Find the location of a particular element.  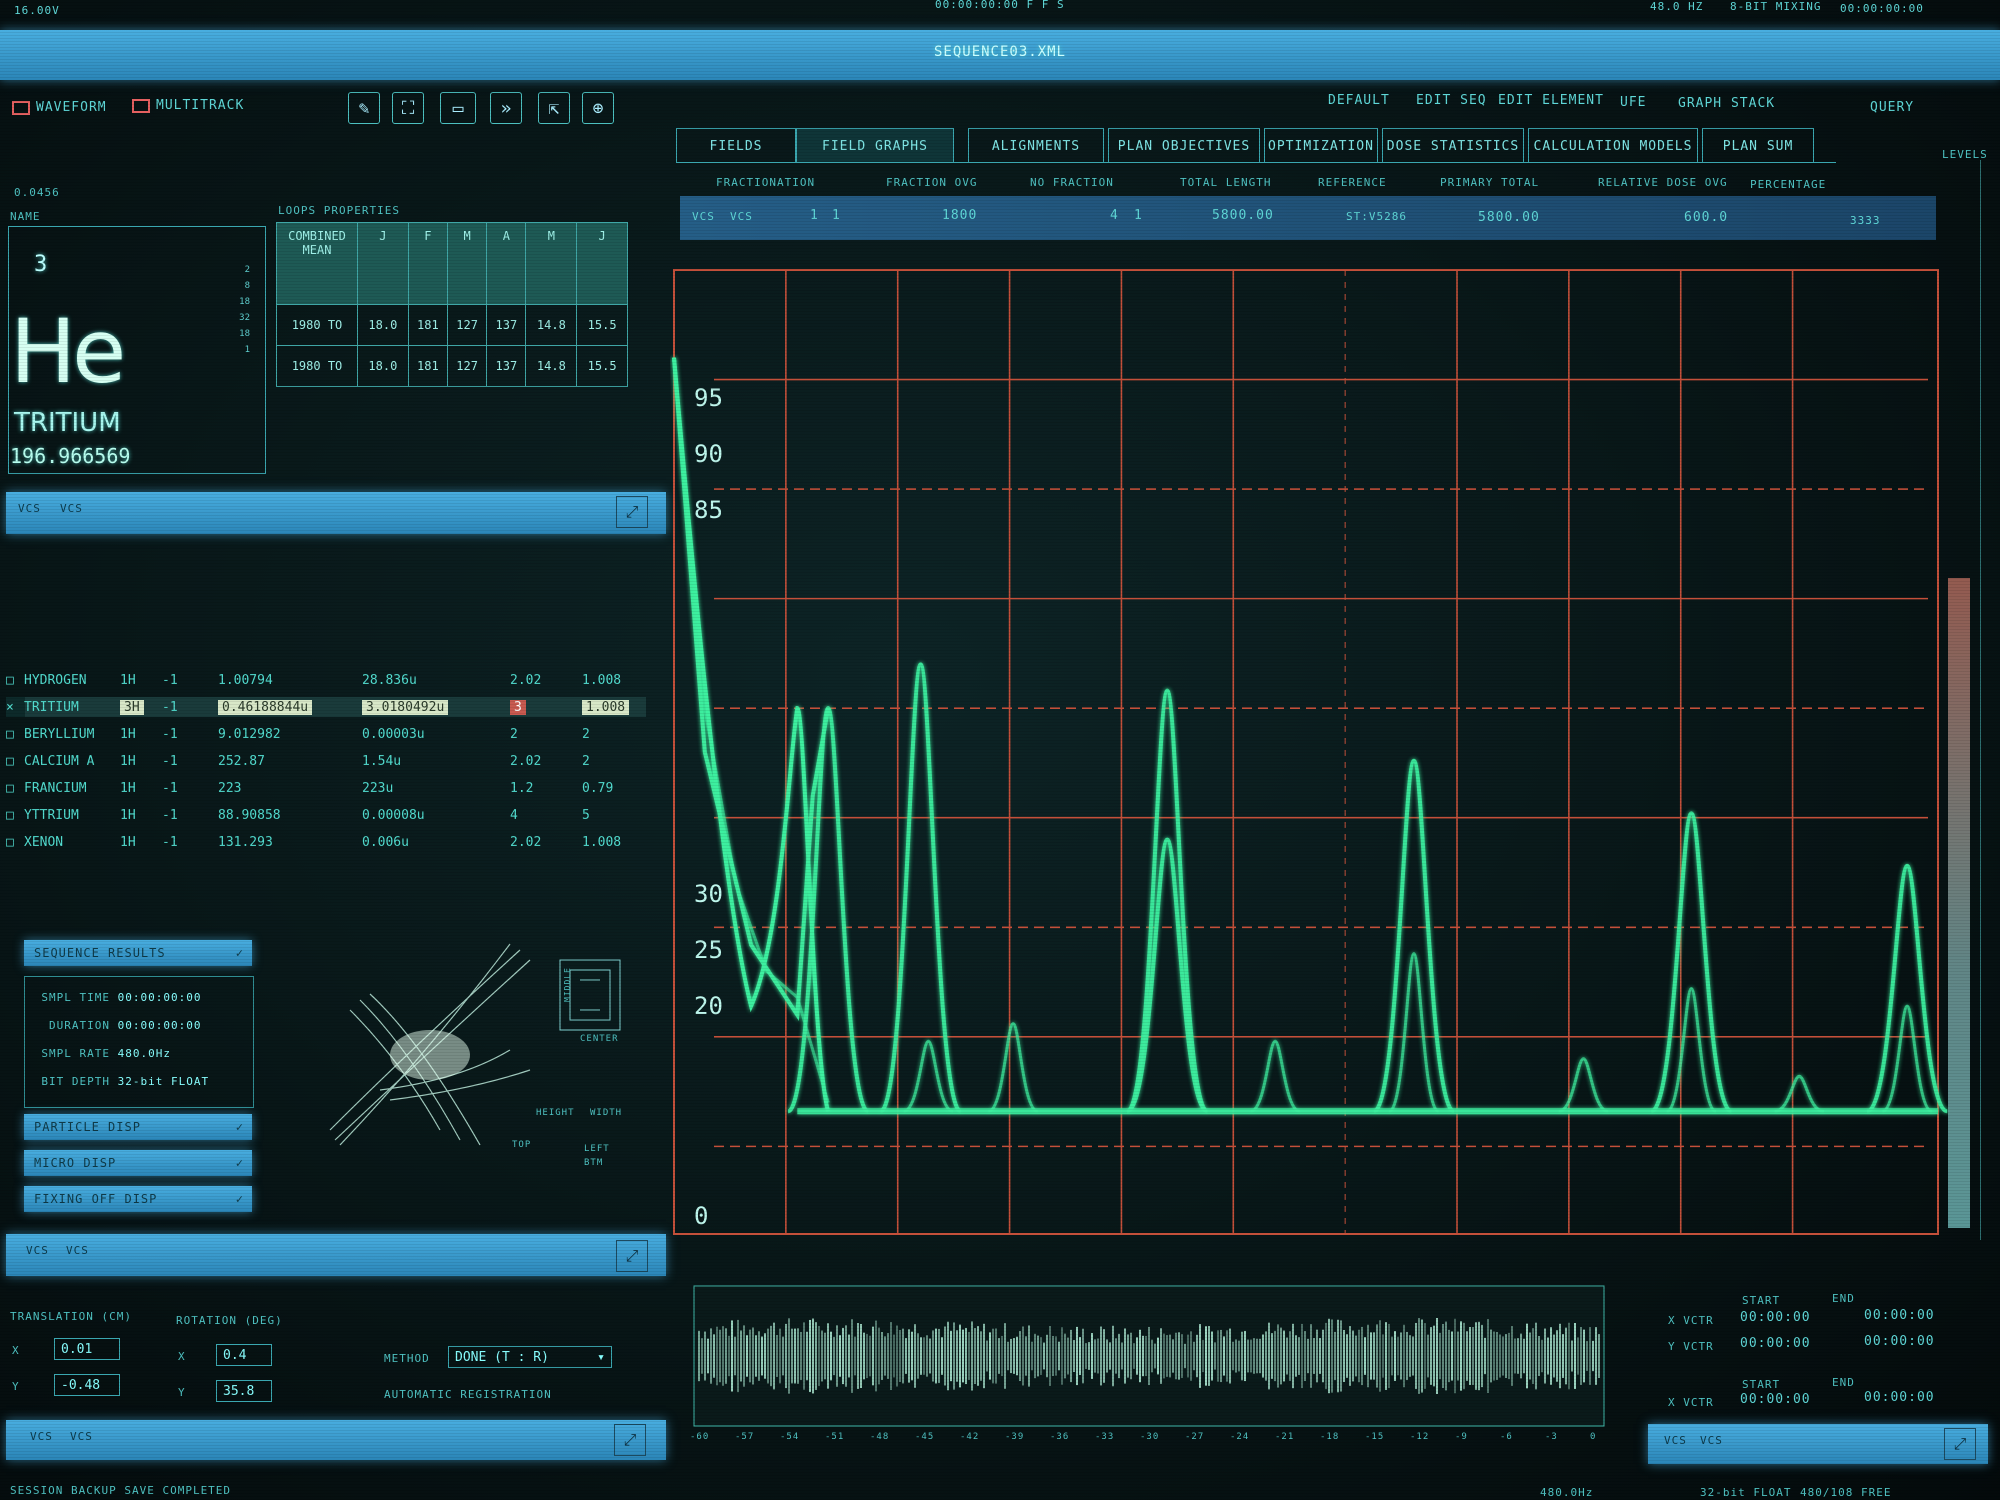

vcs-bar is located at coordinates (336, 513).